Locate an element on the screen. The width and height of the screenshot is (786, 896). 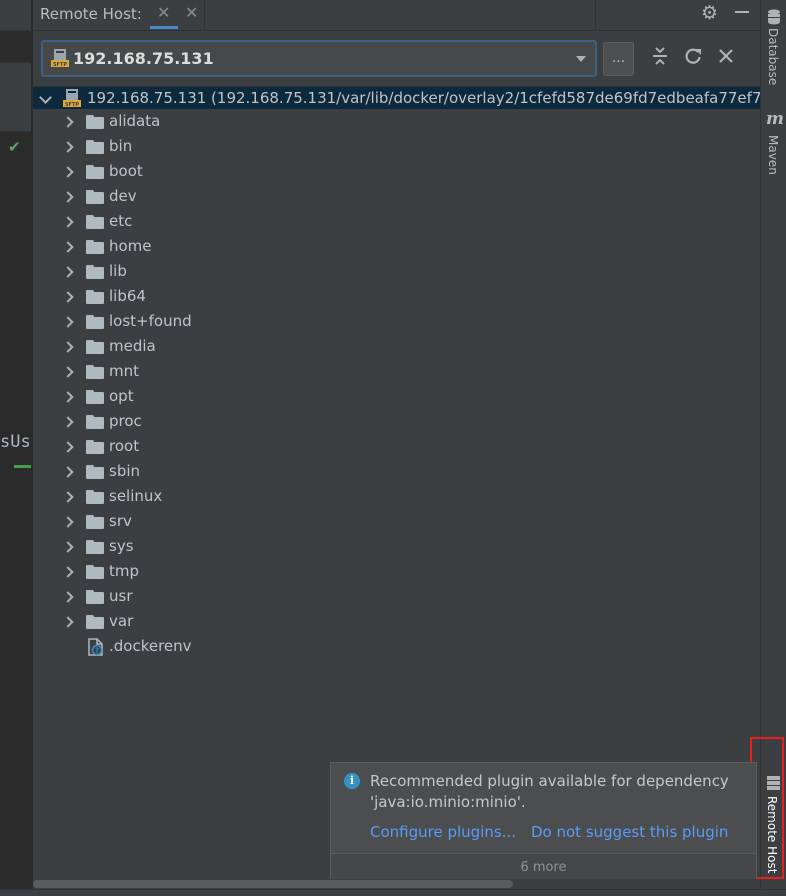
tree-folder-row: sbin is located at coordinates (396, 472).